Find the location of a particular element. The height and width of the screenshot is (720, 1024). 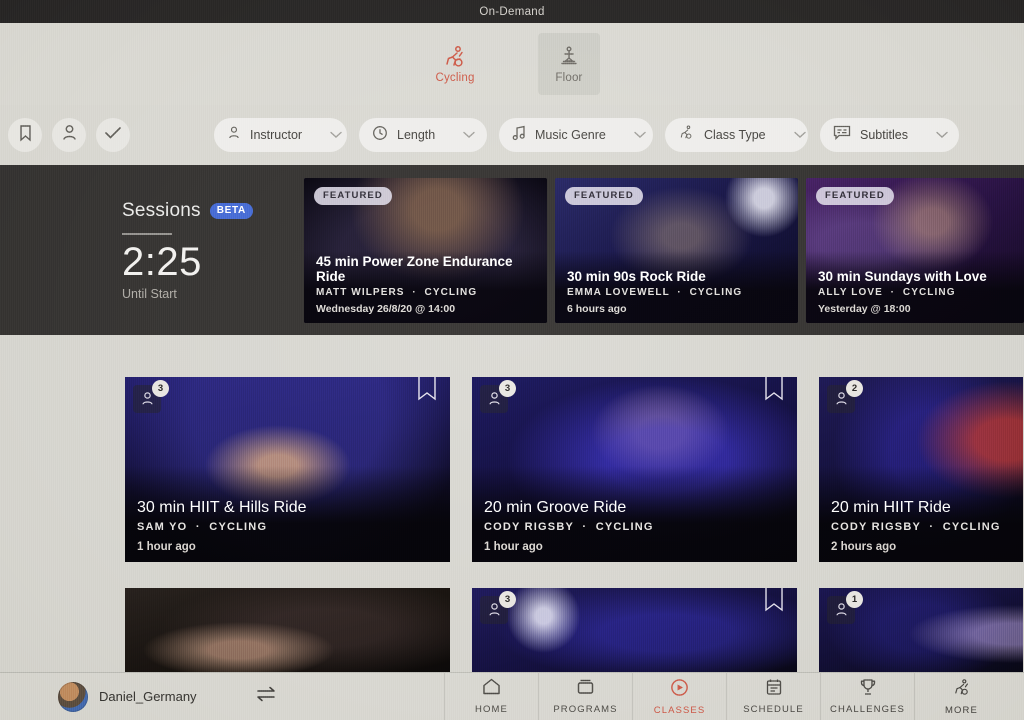

home-icon is located at coordinates (491, 689).